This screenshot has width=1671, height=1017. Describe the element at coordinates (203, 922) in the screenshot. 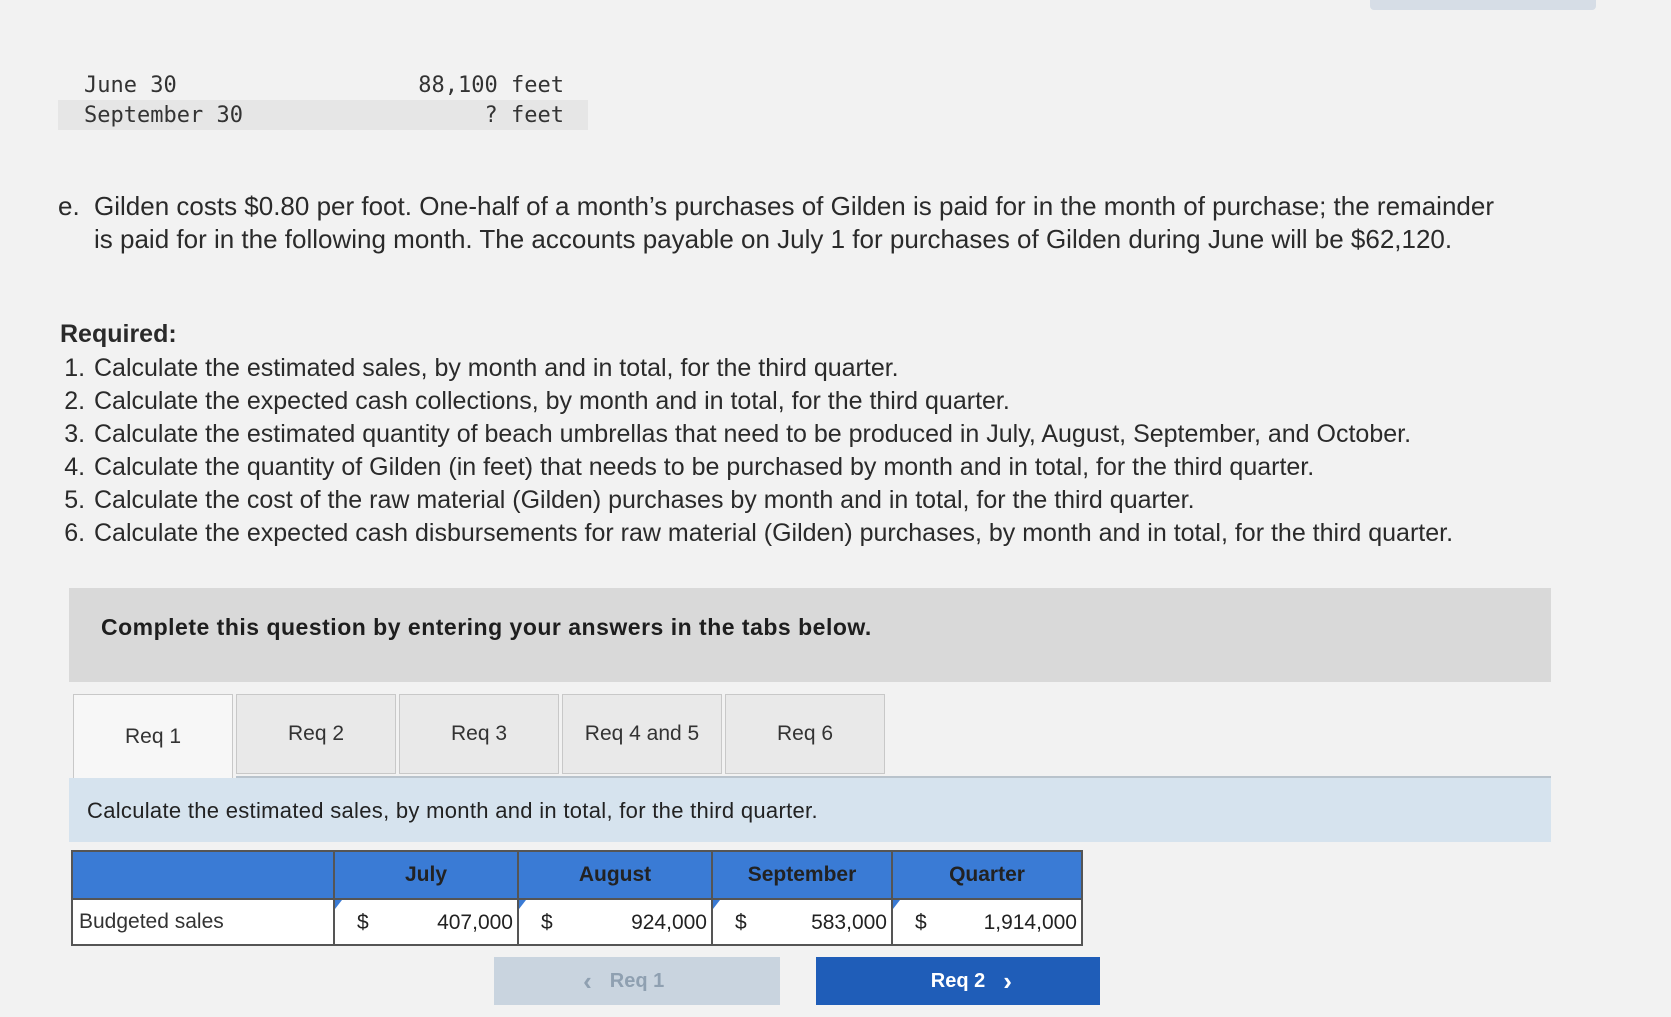

I see `budgeted-sales-label: Budgeted sales` at that location.